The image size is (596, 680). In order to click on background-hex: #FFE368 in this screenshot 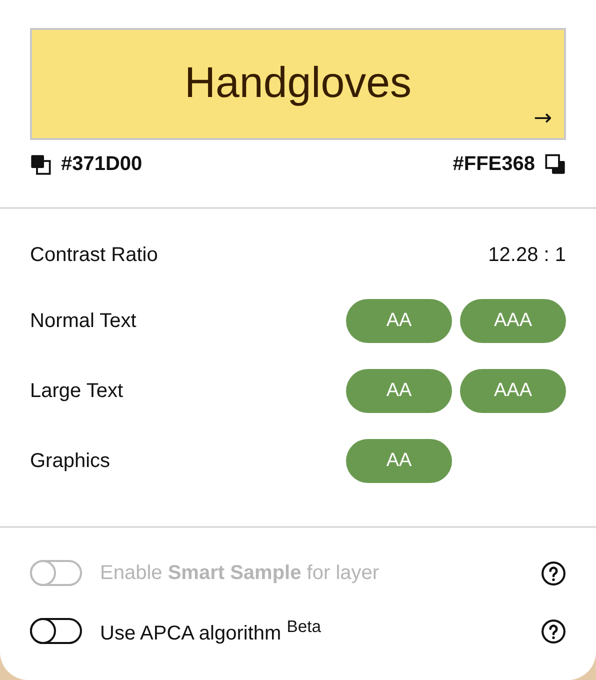, I will do `click(493, 164)`.